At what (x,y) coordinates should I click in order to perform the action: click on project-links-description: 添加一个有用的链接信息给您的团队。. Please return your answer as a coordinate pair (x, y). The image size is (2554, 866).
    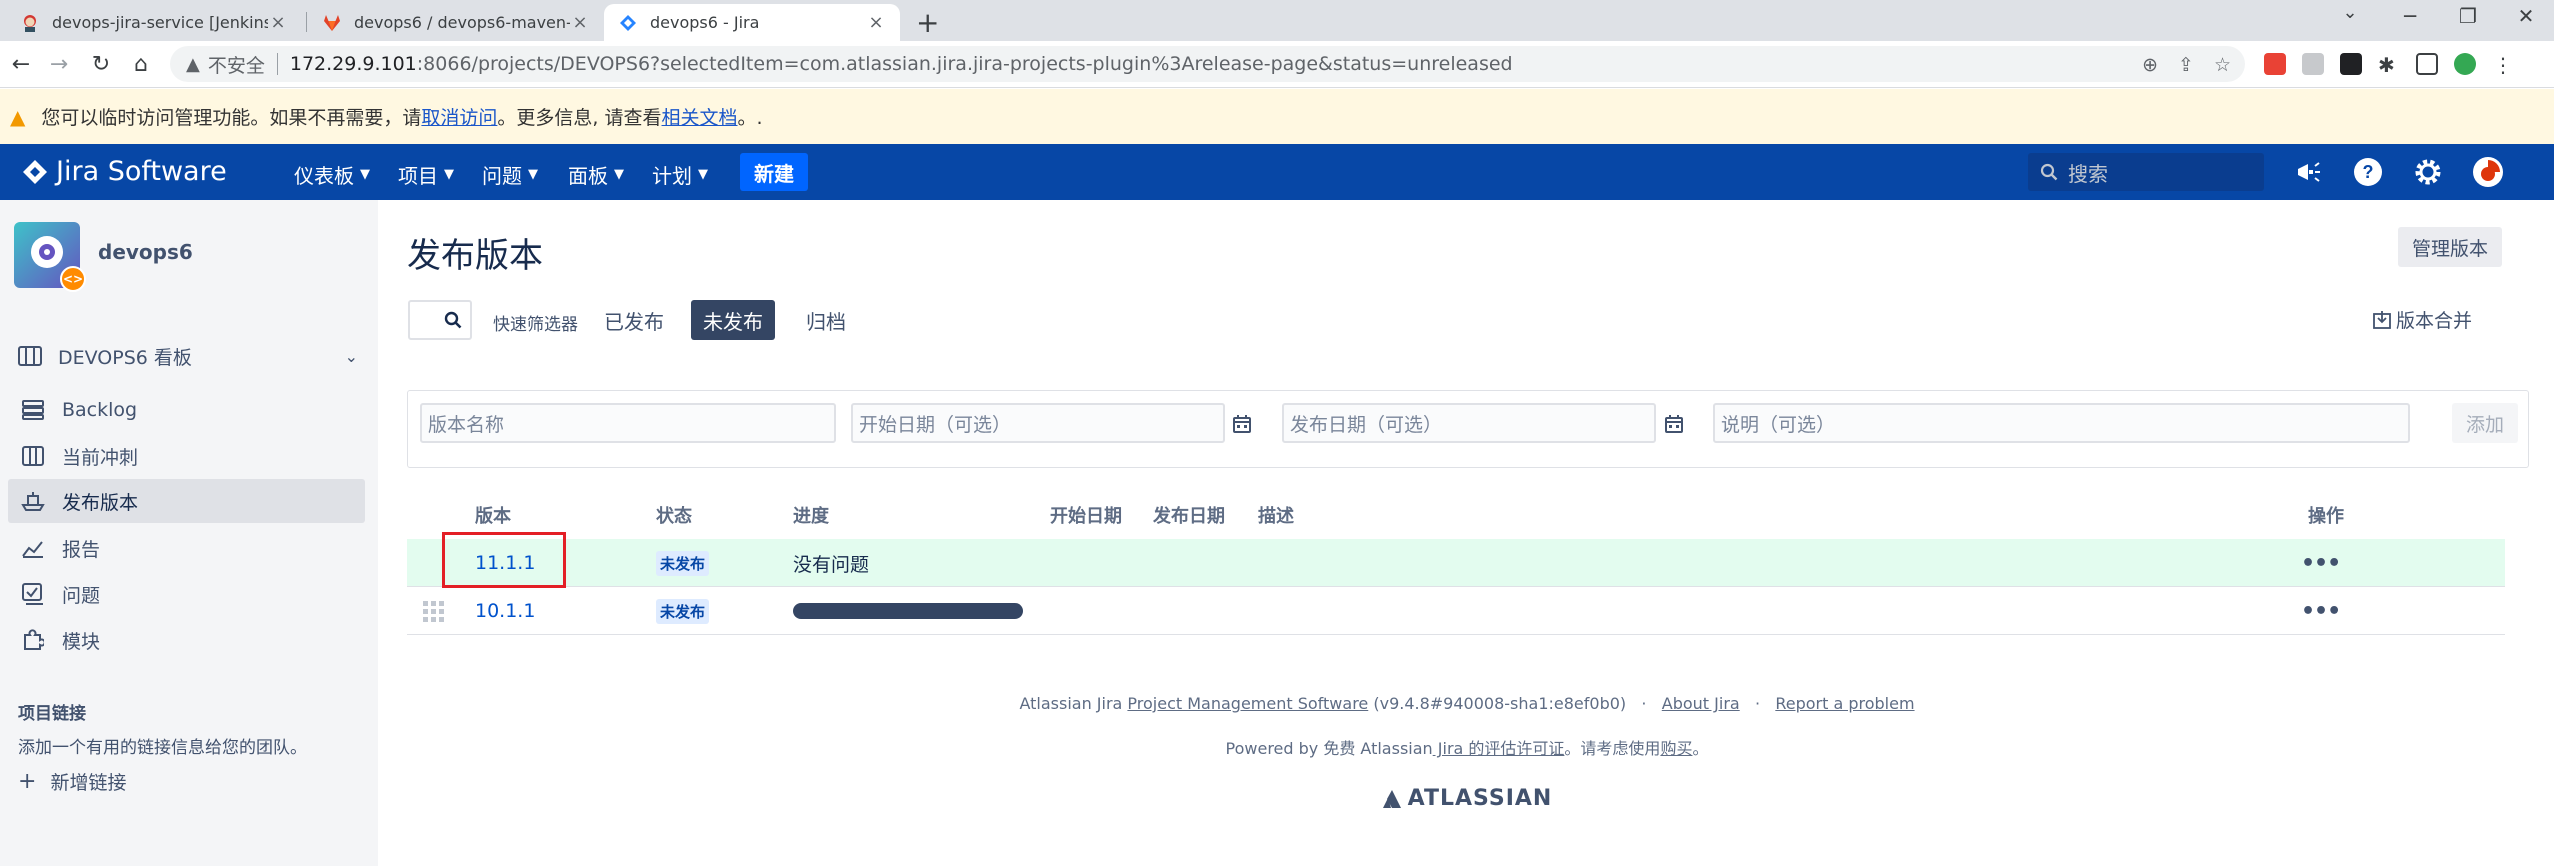
    Looking at the image, I should click on (162, 748).